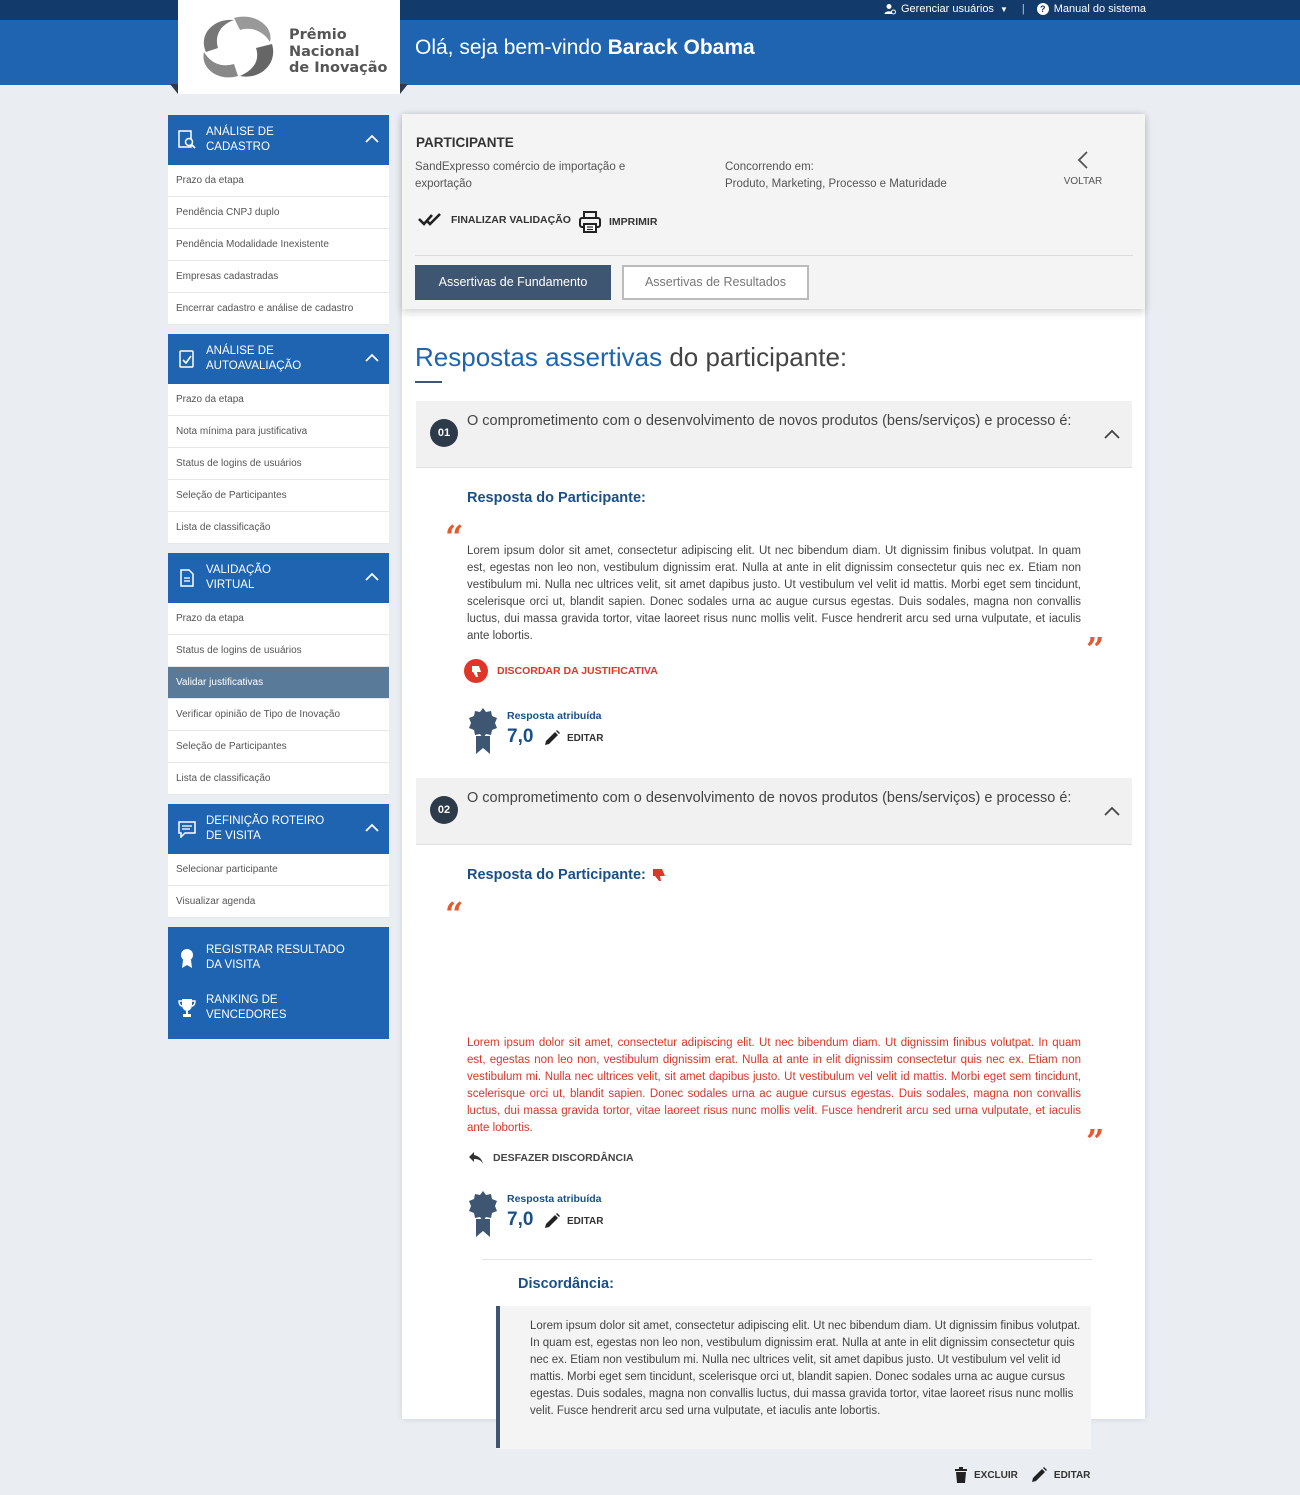 This screenshot has height=1495, width=1300. Describe the element at coordinates (1082, 160) in the screenshot. I see `chevron-left-icon` at that location.